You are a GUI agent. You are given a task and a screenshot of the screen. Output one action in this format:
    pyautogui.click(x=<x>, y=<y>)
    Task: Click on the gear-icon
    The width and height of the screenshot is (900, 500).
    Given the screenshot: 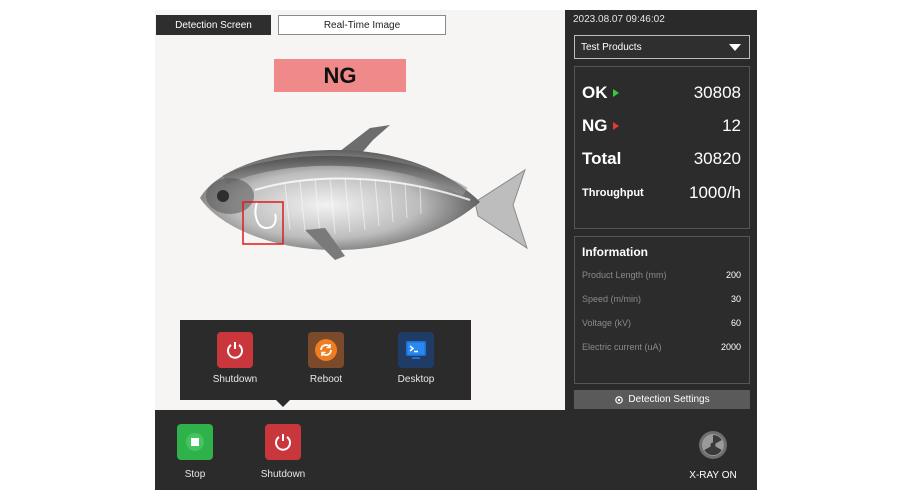 What is the action you would take?
    pyautogui.click(x=619, y=399)
    